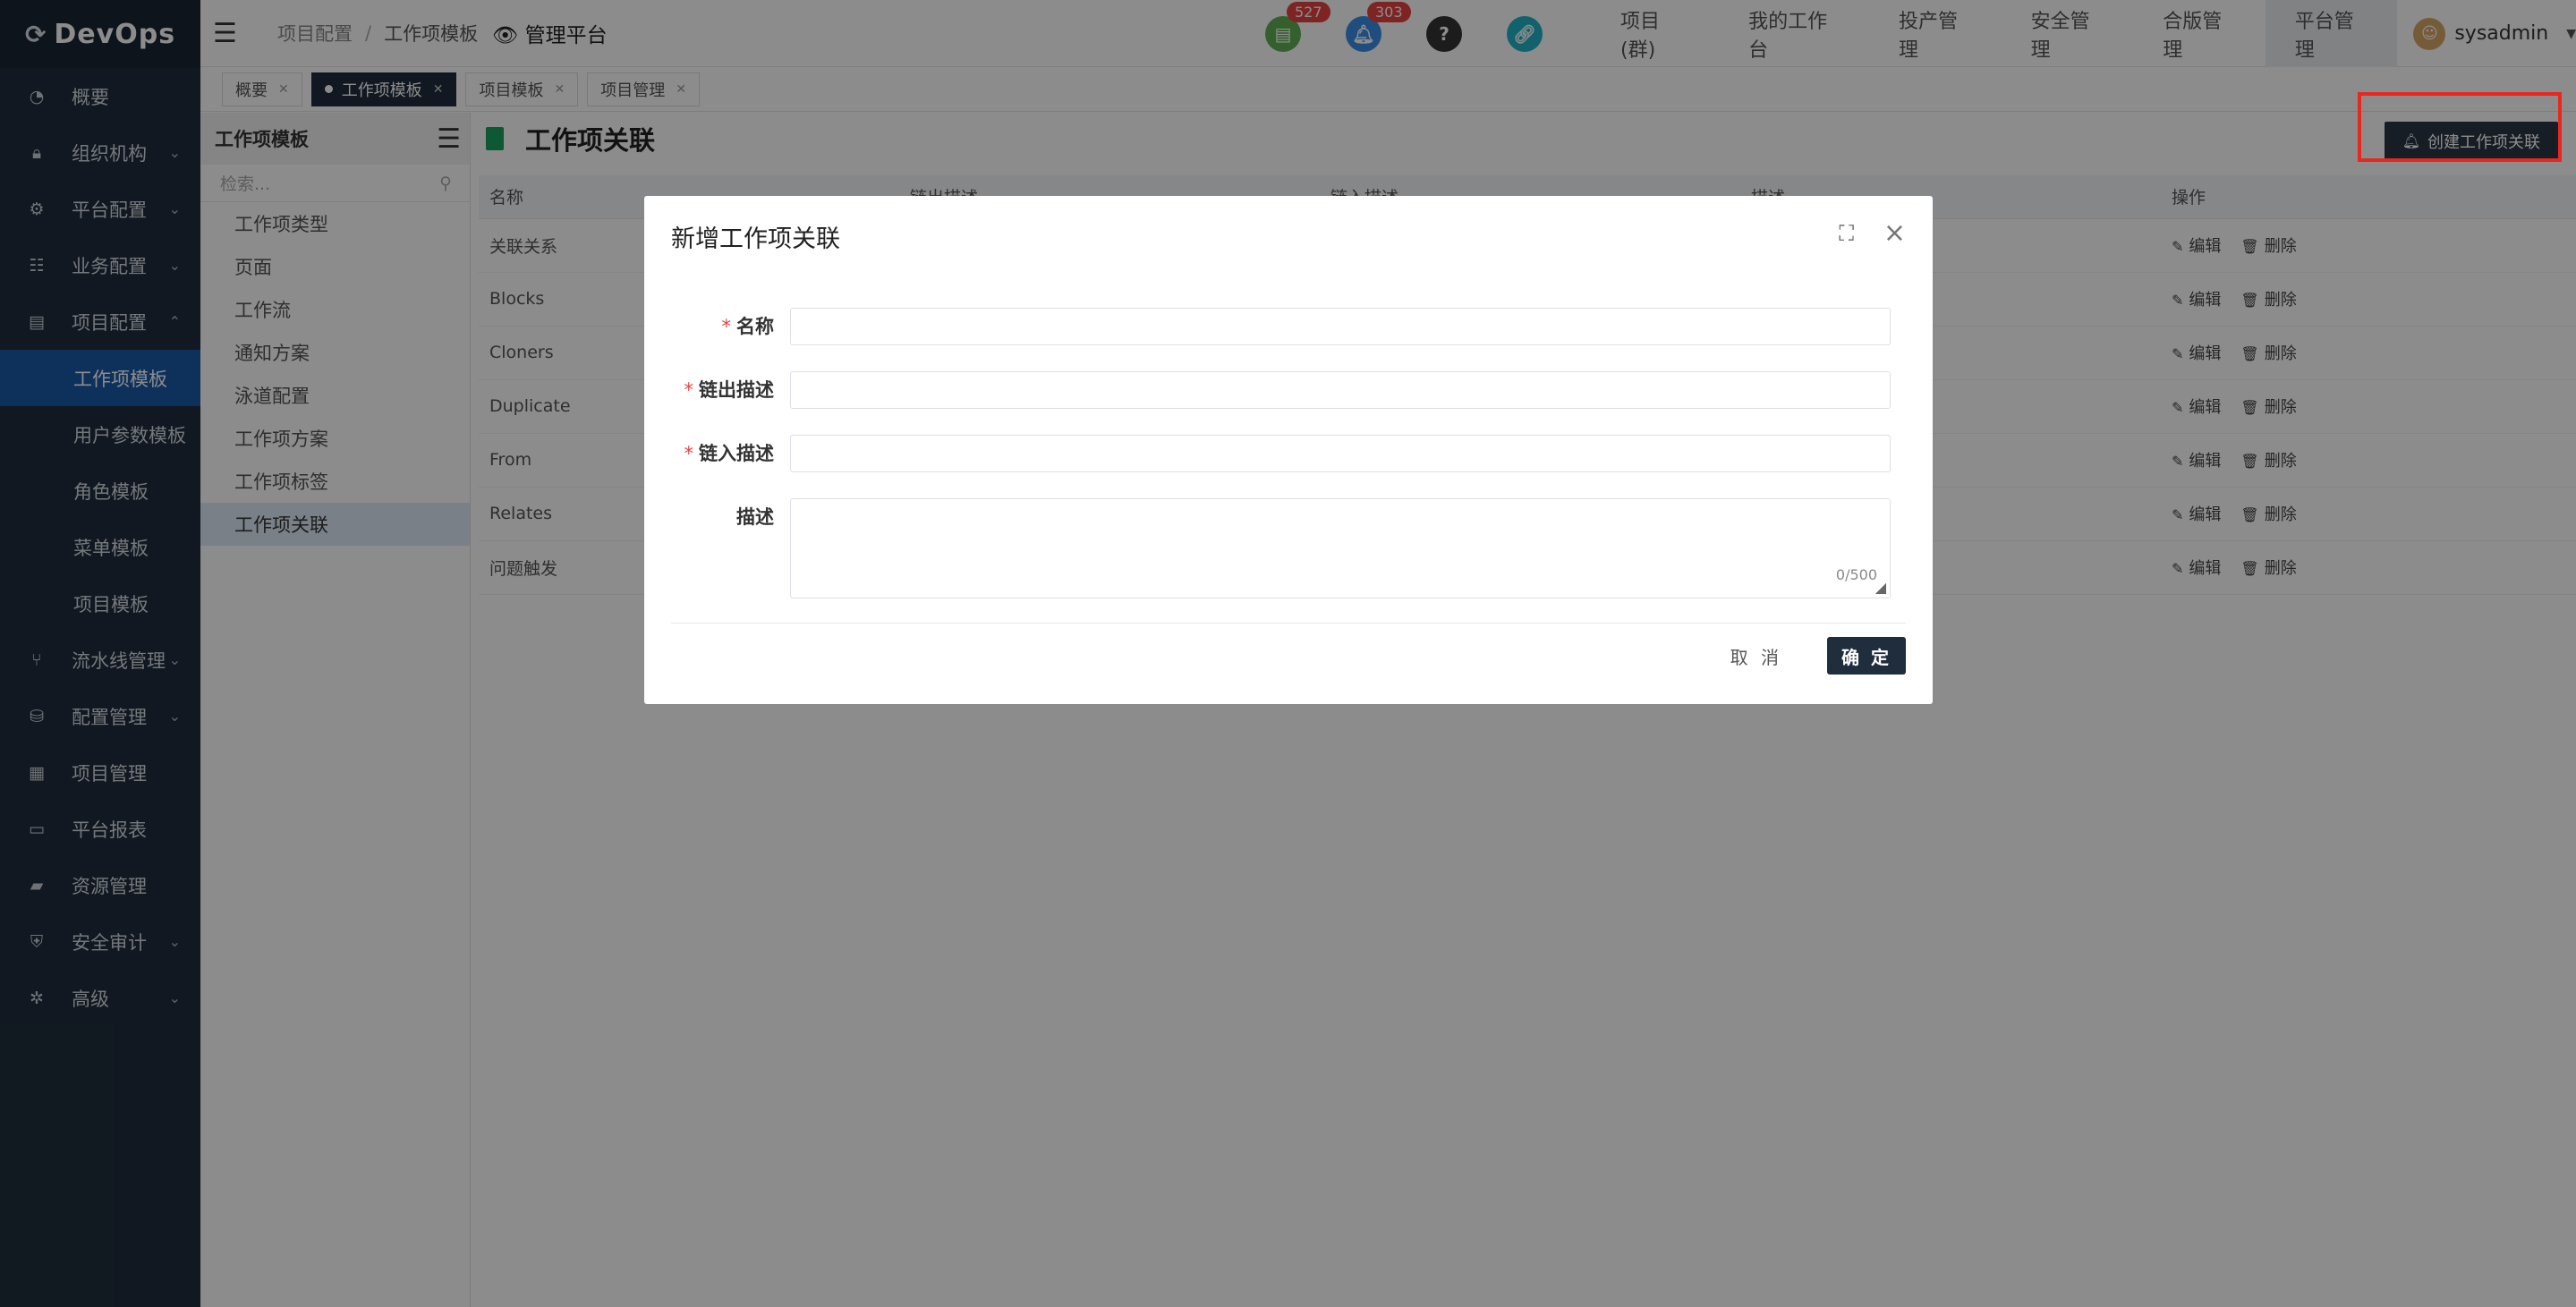 This screenshot has height=1307, width=2576. I want to click on field-label: * 名称, so click(717, 326).